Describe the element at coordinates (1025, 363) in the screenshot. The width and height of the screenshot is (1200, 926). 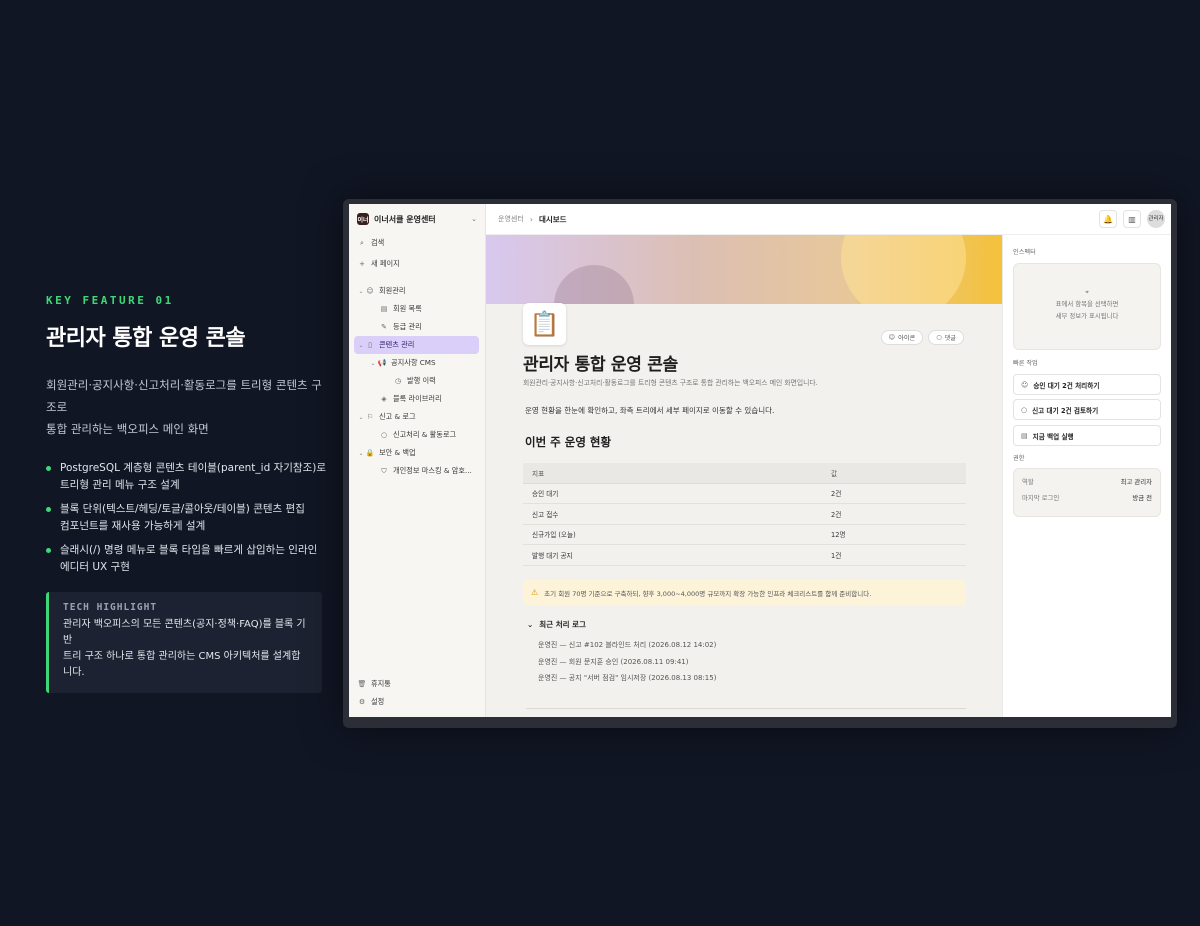
I see `quick-actions-label: 빠른 작업` at that location.